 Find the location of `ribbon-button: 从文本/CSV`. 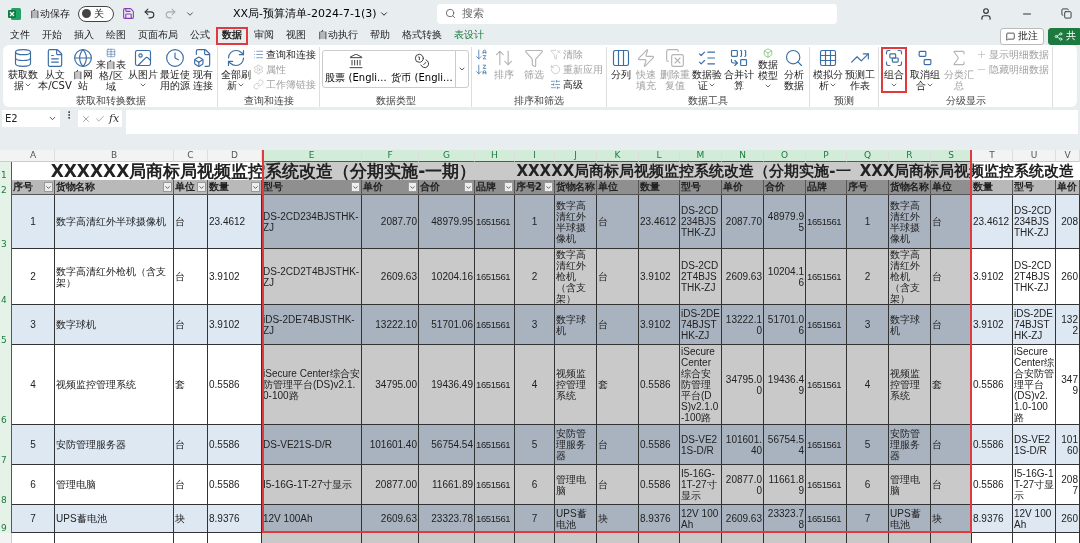

ribbon-button: 从文本/CSV is located at coordinates (55, 70).